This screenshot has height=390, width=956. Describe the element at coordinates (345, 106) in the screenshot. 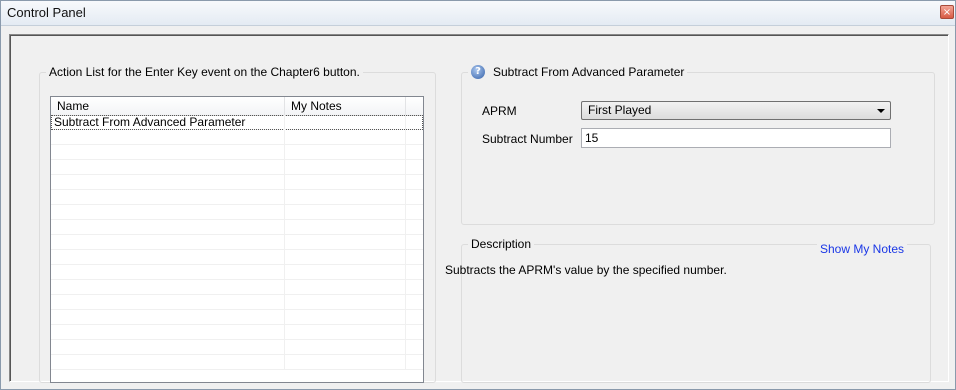

I see `column-header-my-notes: My Notes` at that location.